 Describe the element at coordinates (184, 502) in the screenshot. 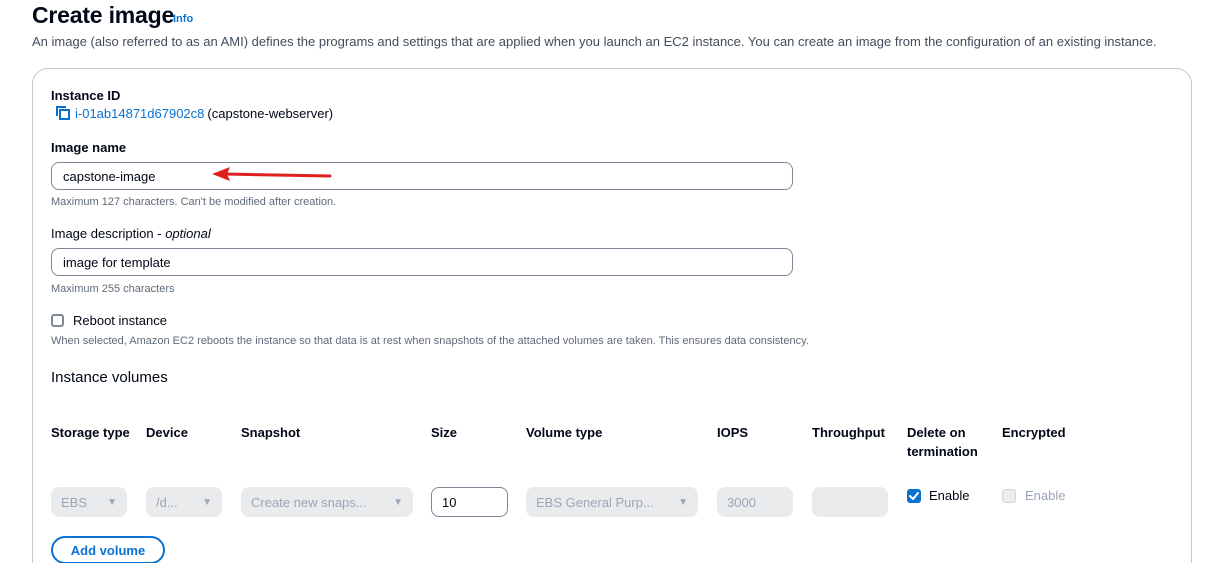

I see `device-select: /d... ▼` at that location.